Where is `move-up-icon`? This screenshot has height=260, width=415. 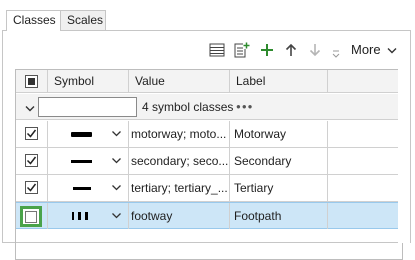 move-up-icon is located at coordinates (291, 50).